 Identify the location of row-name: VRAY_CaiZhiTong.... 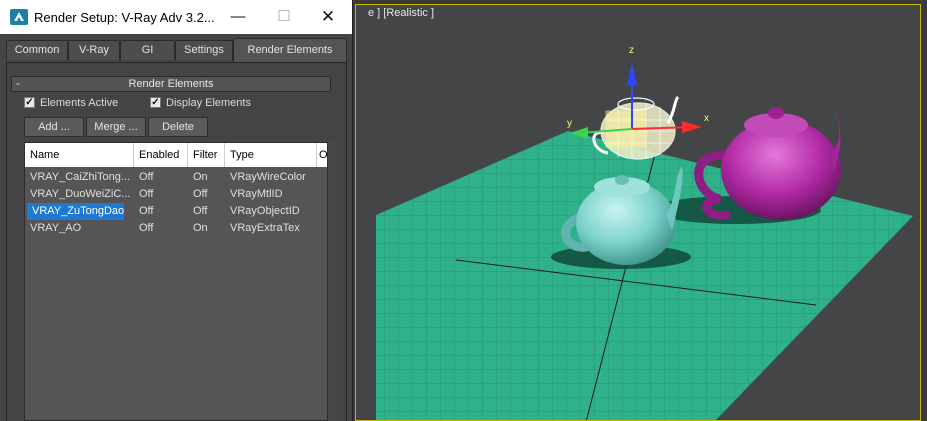
(80, 177).